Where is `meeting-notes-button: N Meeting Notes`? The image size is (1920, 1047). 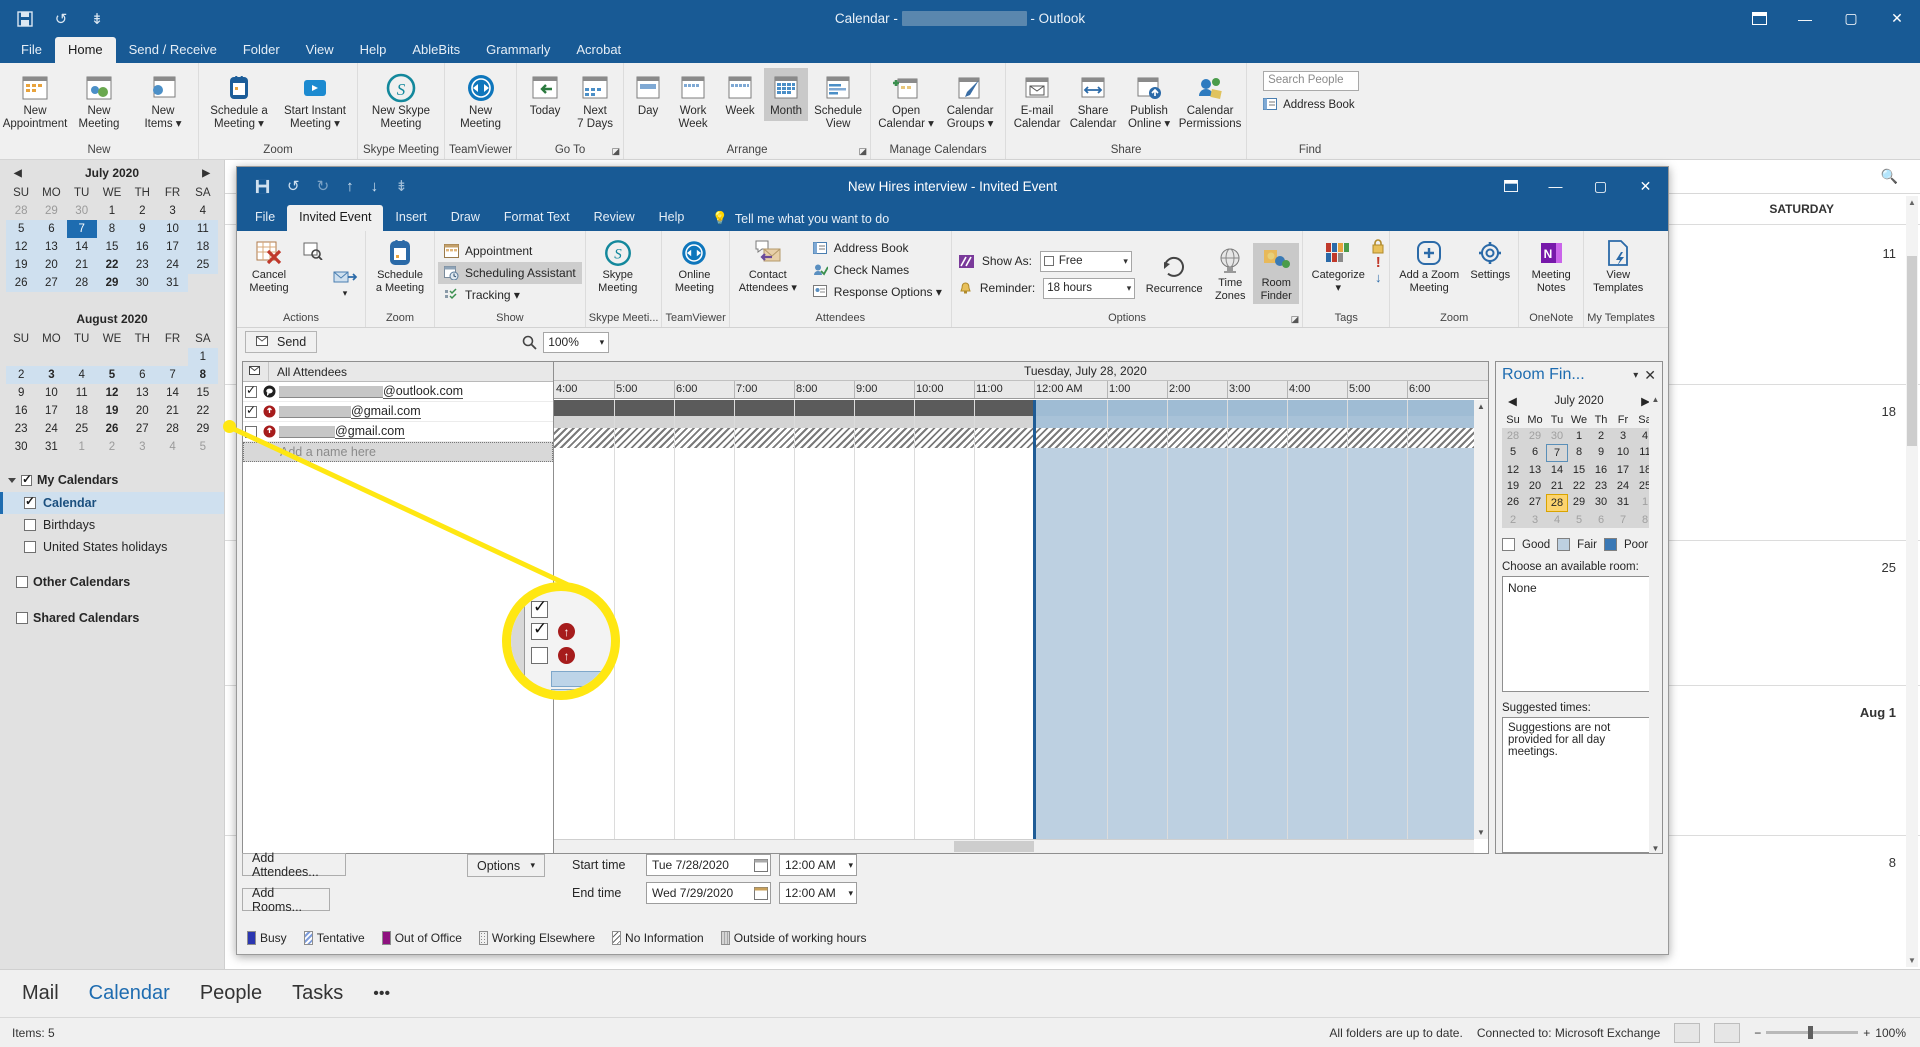
meeting-notes-button: N Meeting Notes is located at coordinates (1551, 265).